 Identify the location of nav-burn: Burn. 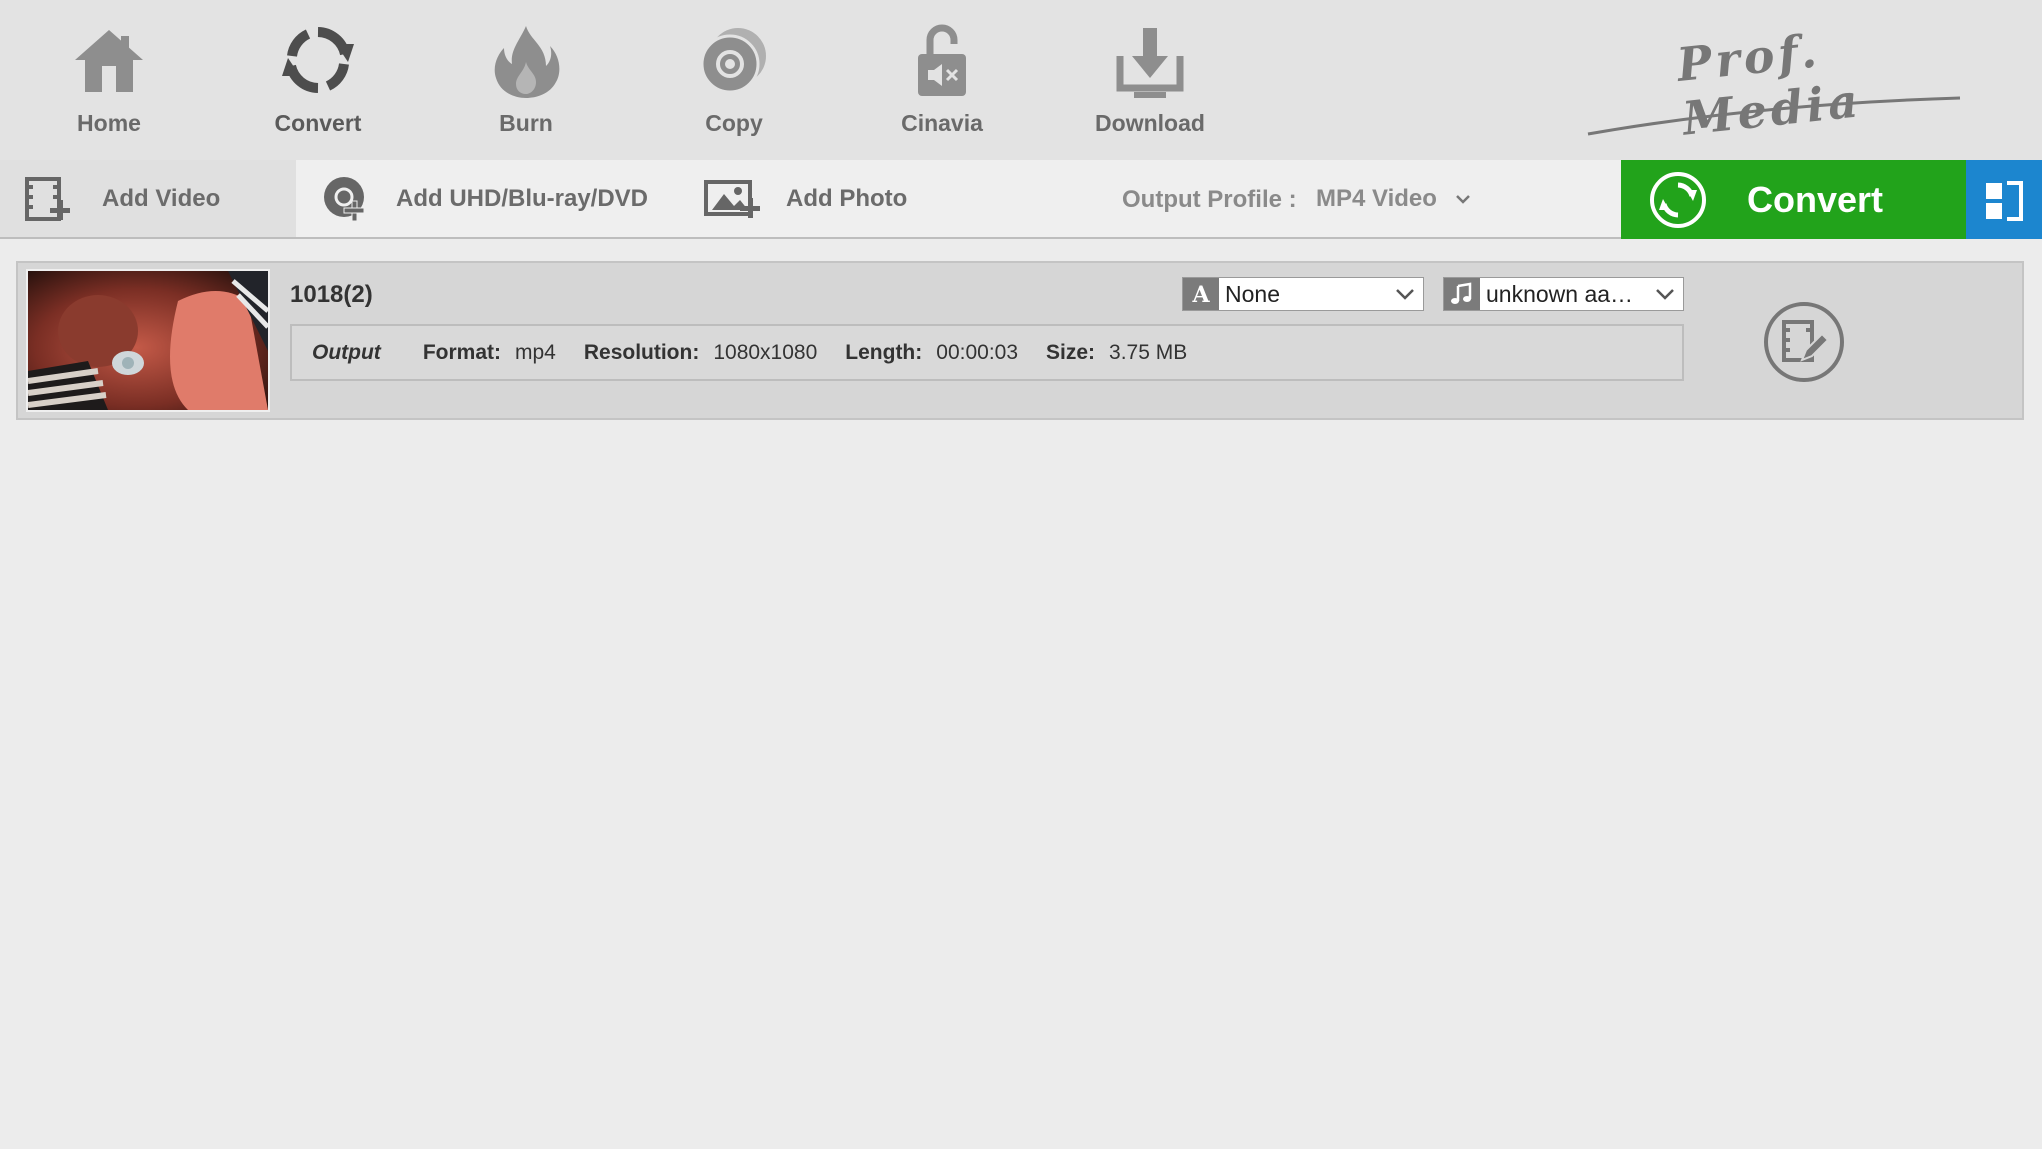
(526, 82).